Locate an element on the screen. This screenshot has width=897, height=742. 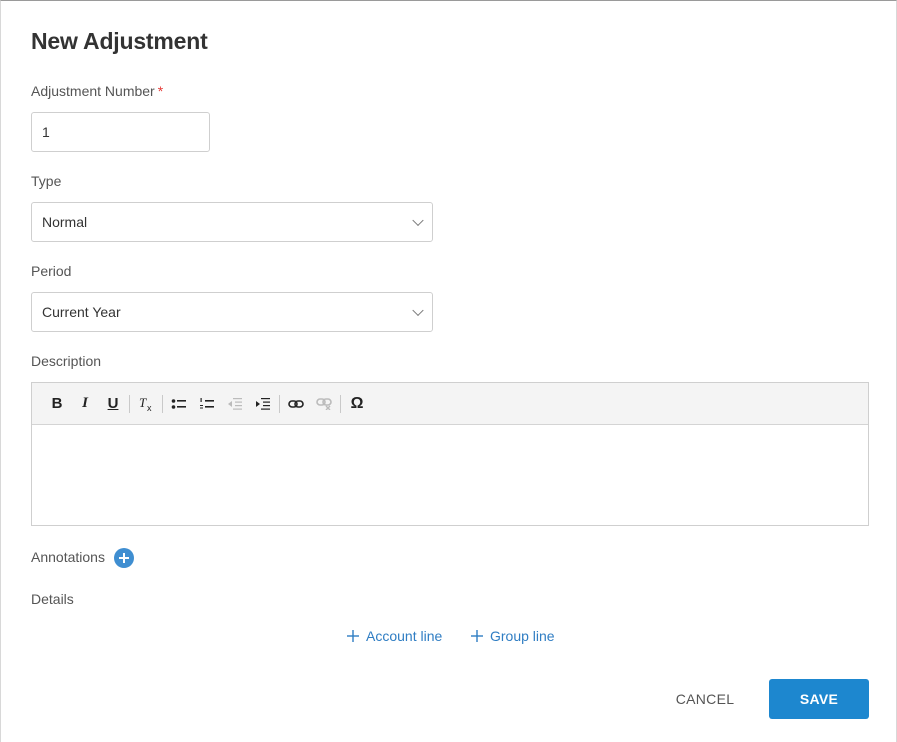
details-label: Details is located at coordinates (52, 599).